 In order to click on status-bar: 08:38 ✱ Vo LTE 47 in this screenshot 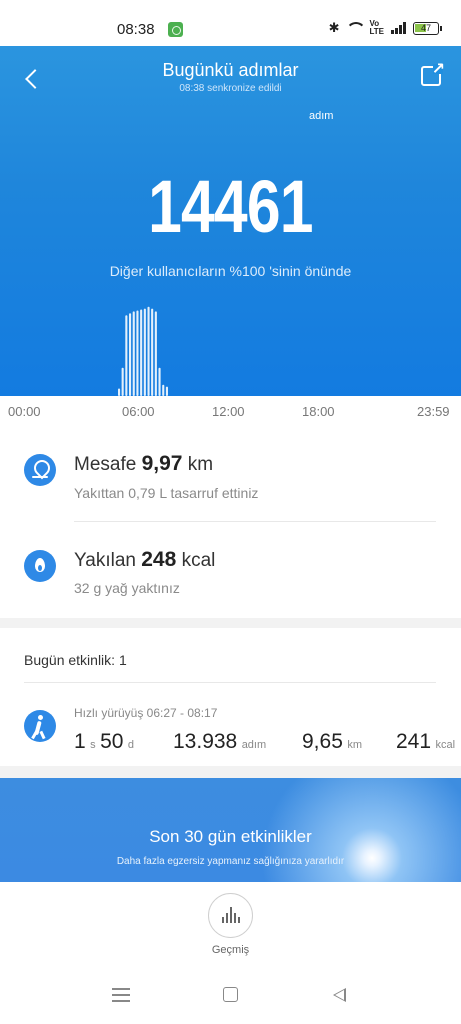, I will do `click(230, 23)`.